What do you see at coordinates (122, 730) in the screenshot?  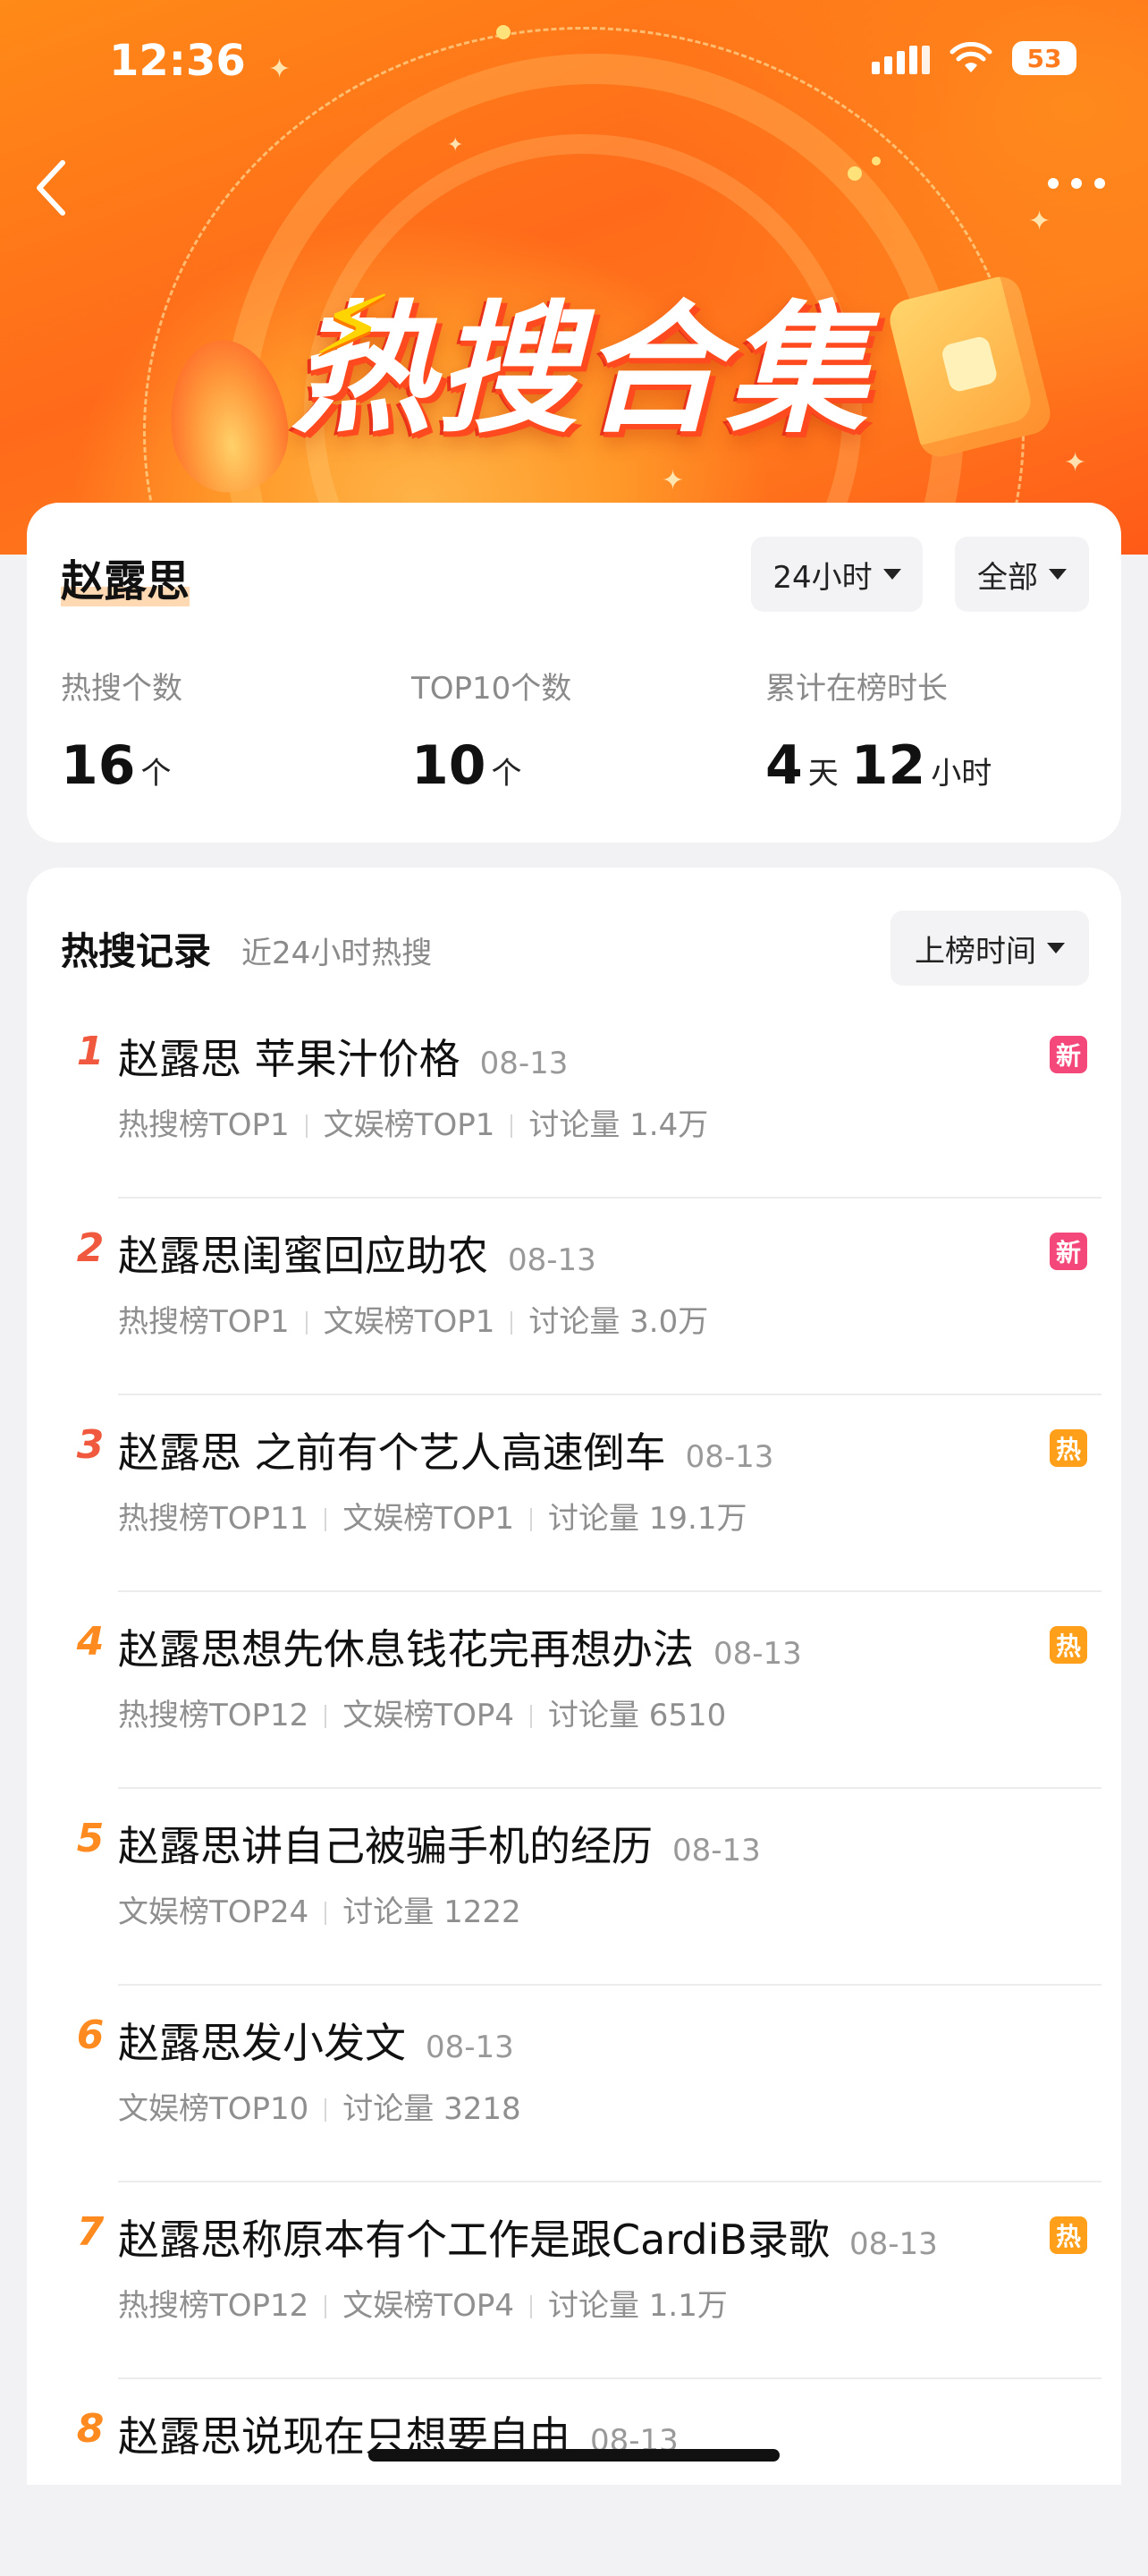 I see `stat-hot-count: 热搜个数 16 个` at bounding box center [122, 730].